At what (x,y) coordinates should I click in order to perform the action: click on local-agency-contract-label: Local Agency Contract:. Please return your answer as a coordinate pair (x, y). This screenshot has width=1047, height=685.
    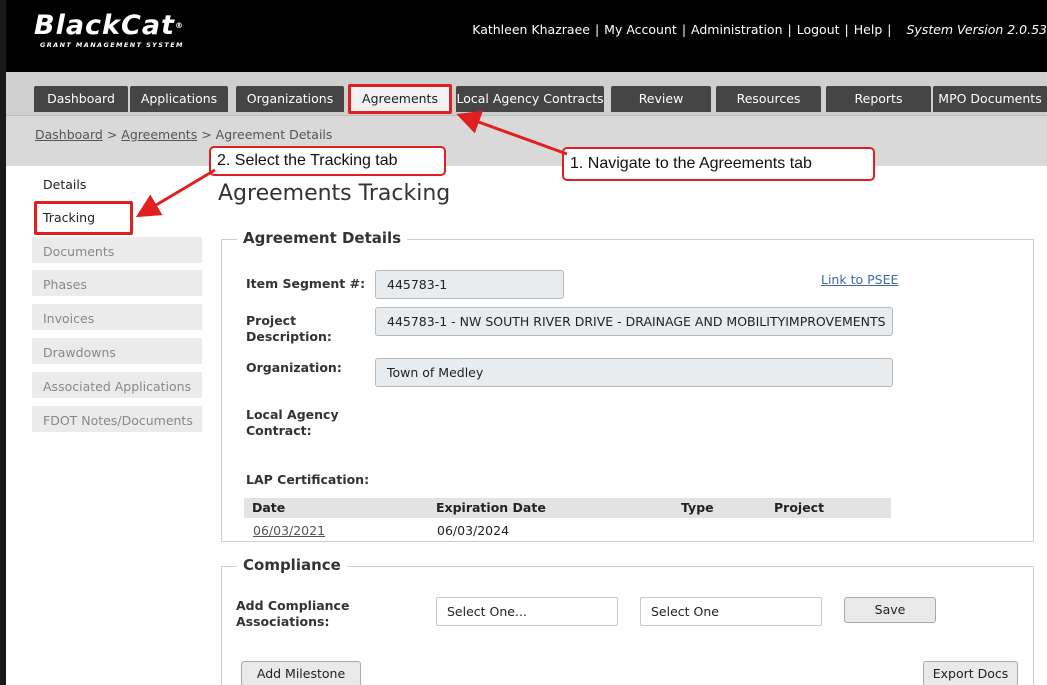
    Looking at the image, I should click on (292, 422).